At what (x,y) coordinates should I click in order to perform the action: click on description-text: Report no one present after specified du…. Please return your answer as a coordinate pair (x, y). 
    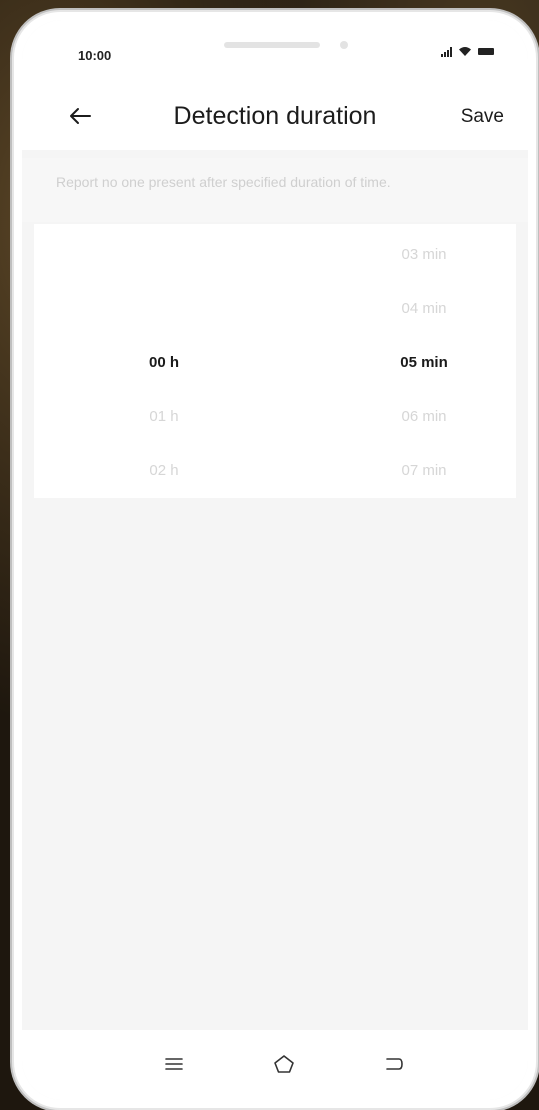
    Looking at the image, I should click on (275, 190).